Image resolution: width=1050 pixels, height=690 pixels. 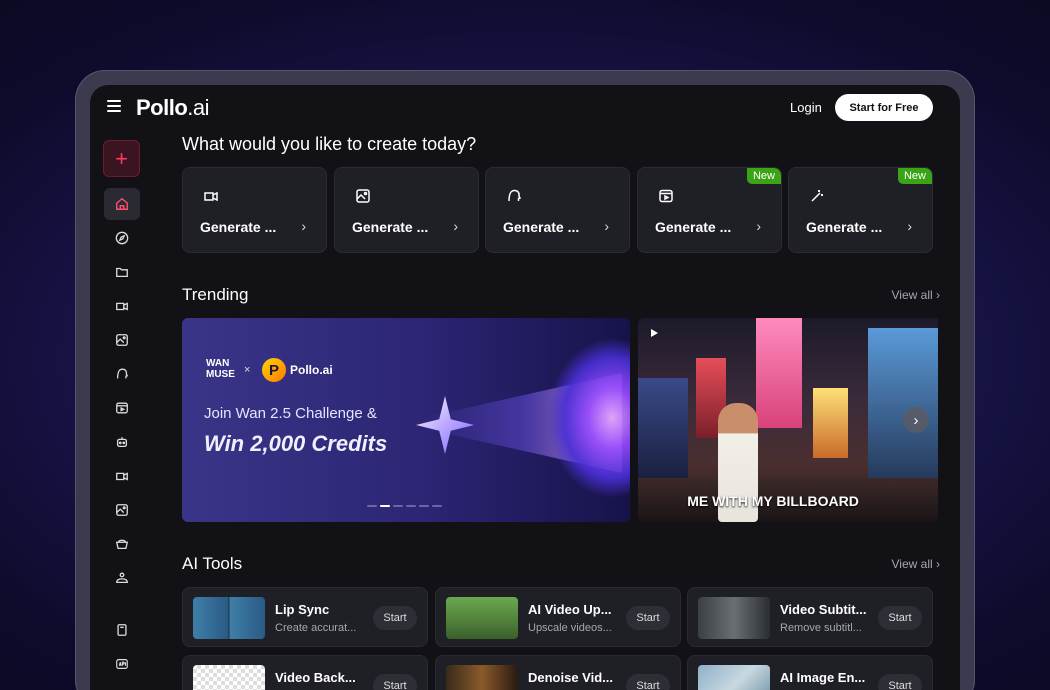 I want to click on logo: Pollo.ai, so click(x=173, y=108).